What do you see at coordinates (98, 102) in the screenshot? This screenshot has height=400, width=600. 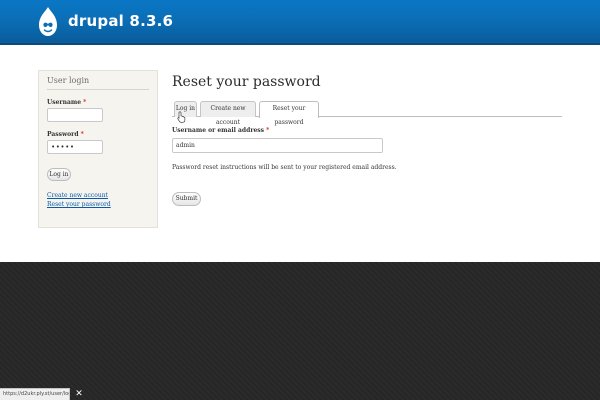 I see `sidebar-username-label: Username *` at bounding box center [98, 102].